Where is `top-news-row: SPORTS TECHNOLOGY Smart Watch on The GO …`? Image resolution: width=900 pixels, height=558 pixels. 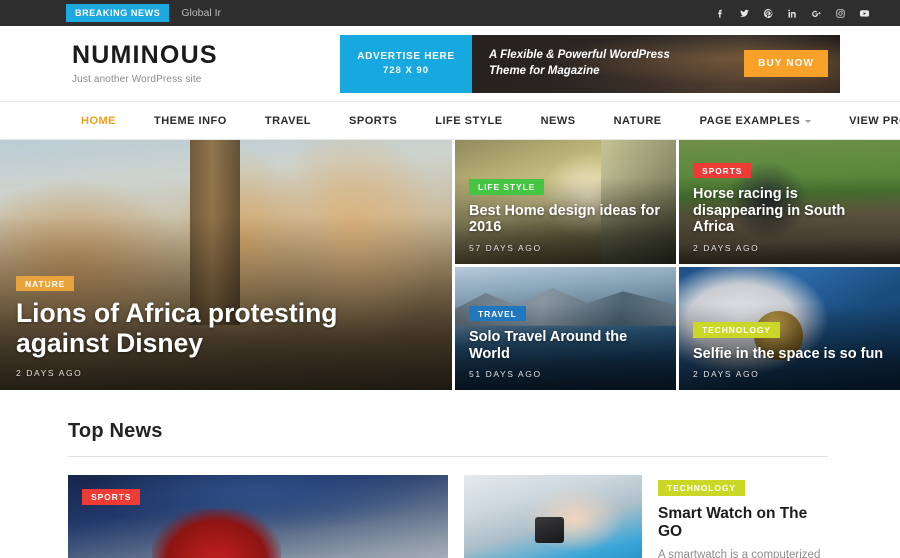
top-news-row: SPORTS TECHNOLOGY Smart Watch on The GO … is located at coordinates (448, 516).